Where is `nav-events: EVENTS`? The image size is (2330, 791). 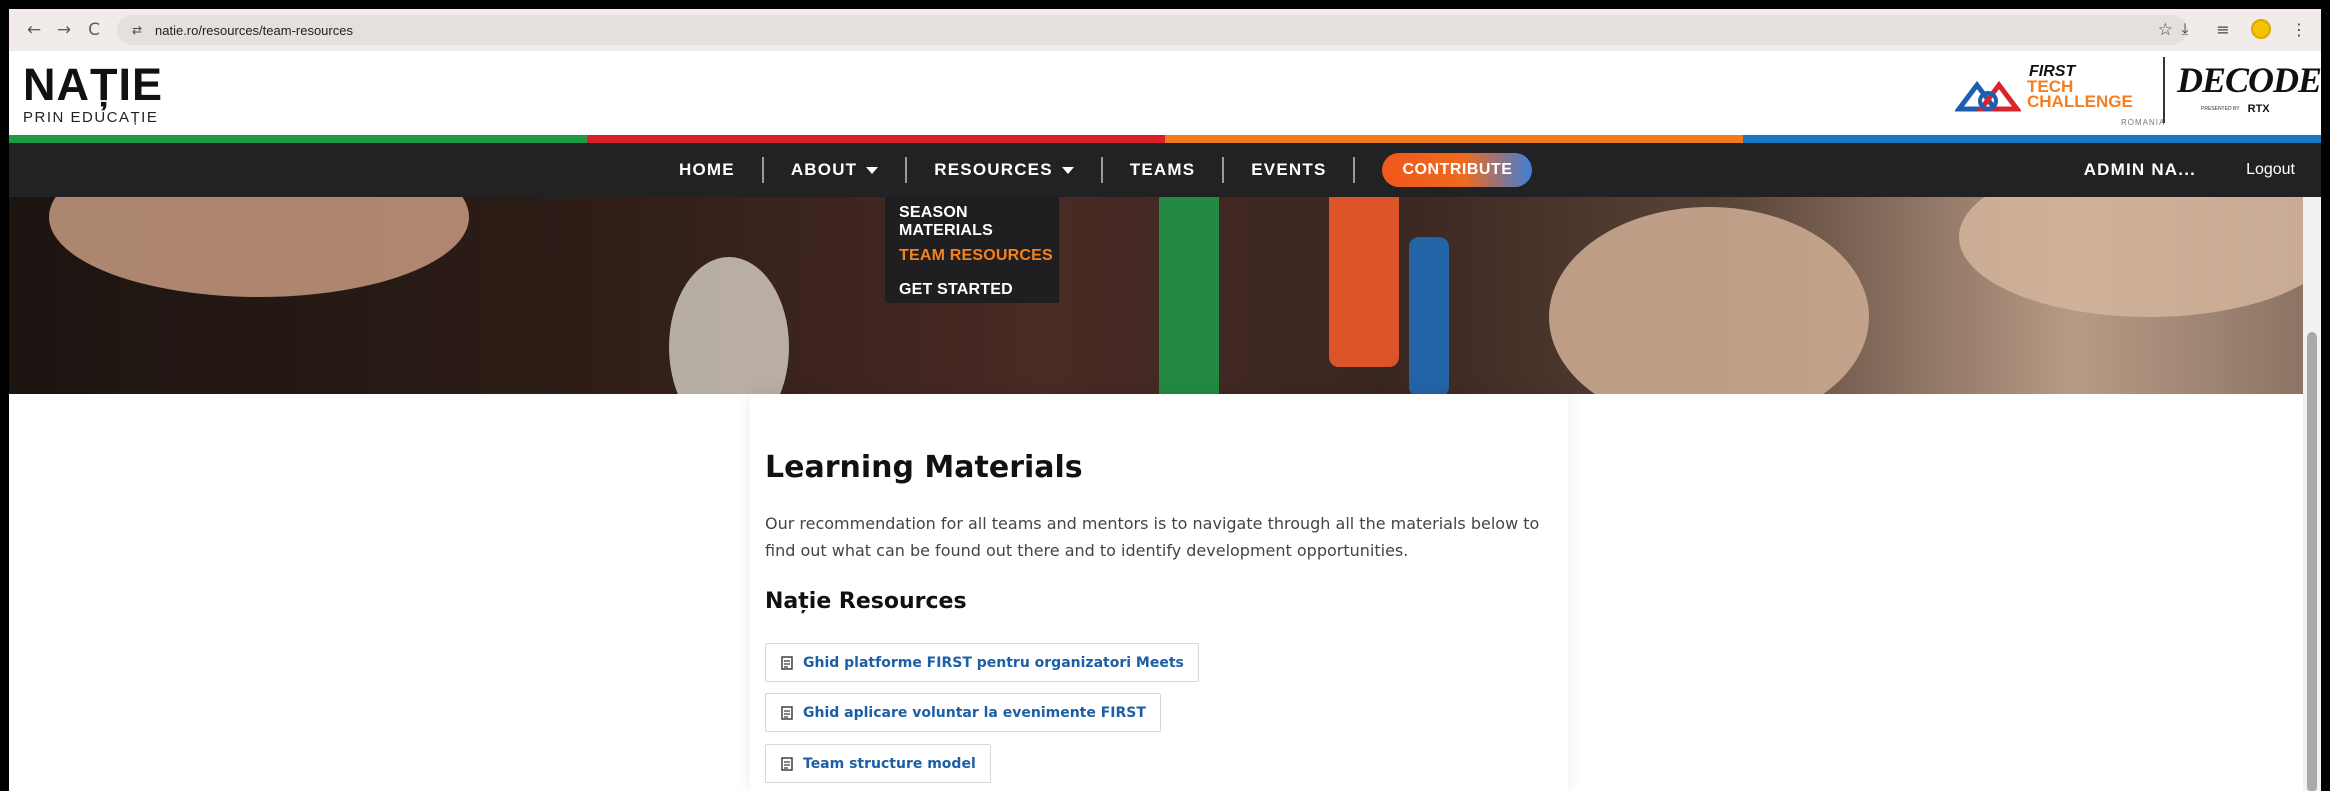 nav-events: EVENTS is located at coordinates (1288, 170).